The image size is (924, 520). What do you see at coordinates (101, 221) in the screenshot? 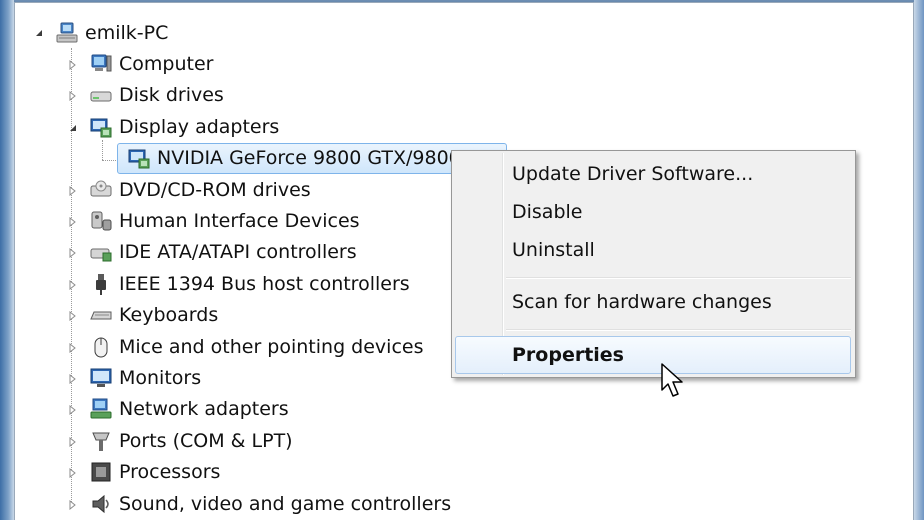
I see `hid-icon` at bounding box center [101, 221].